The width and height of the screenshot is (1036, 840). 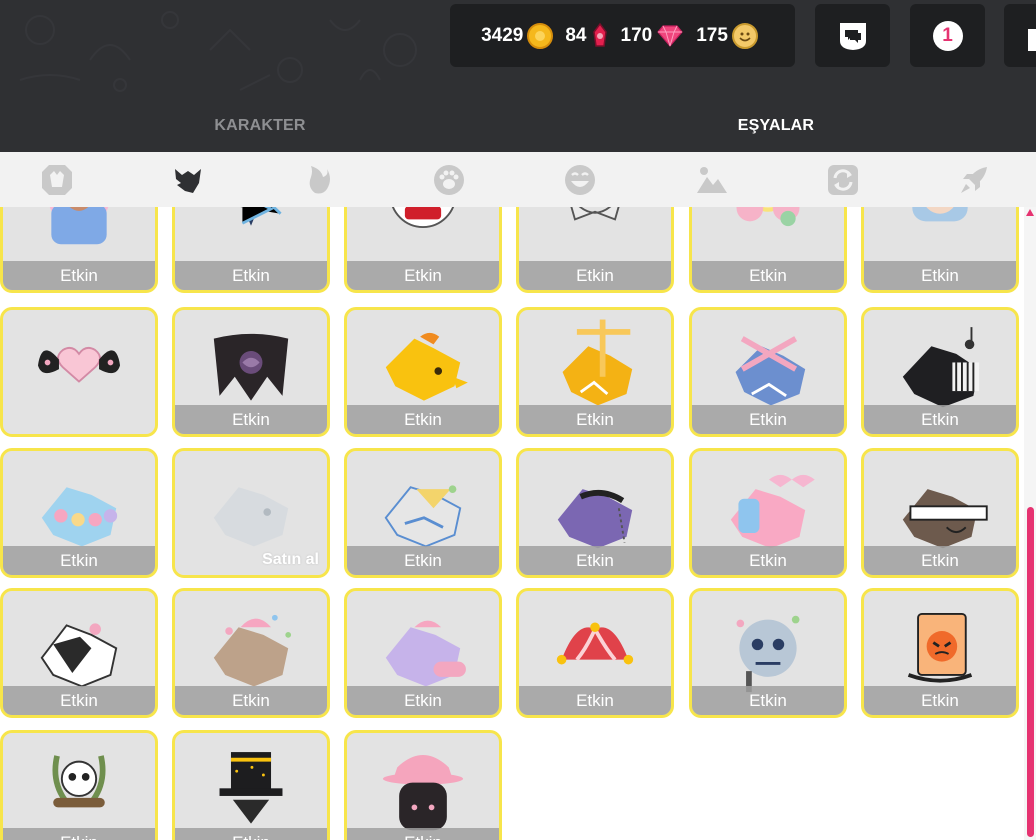 I want to click on category-background, so click(x=712, y=179).